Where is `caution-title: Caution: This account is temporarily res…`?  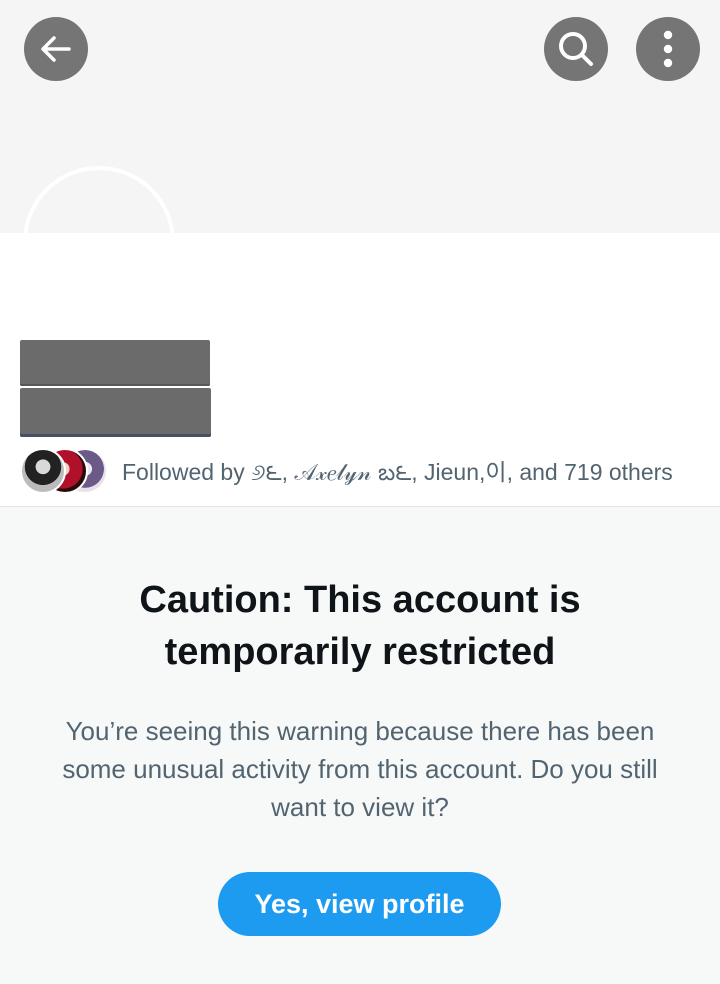 caution-title: Caution: This account is temporarily res… is located at coordinates (360, 626).